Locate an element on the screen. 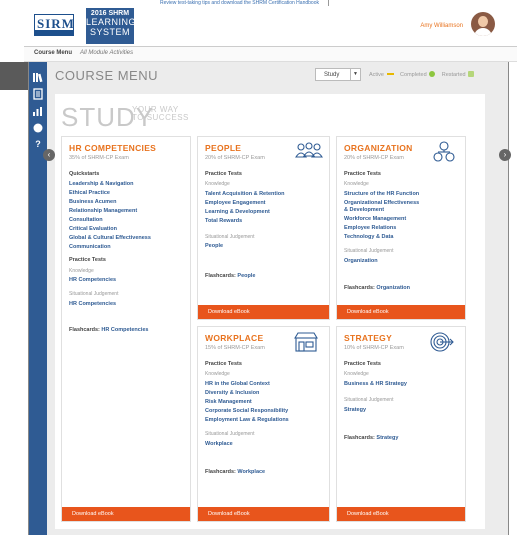  link-knowledge-test: Total Rewards is located at coordinates (223, 221).